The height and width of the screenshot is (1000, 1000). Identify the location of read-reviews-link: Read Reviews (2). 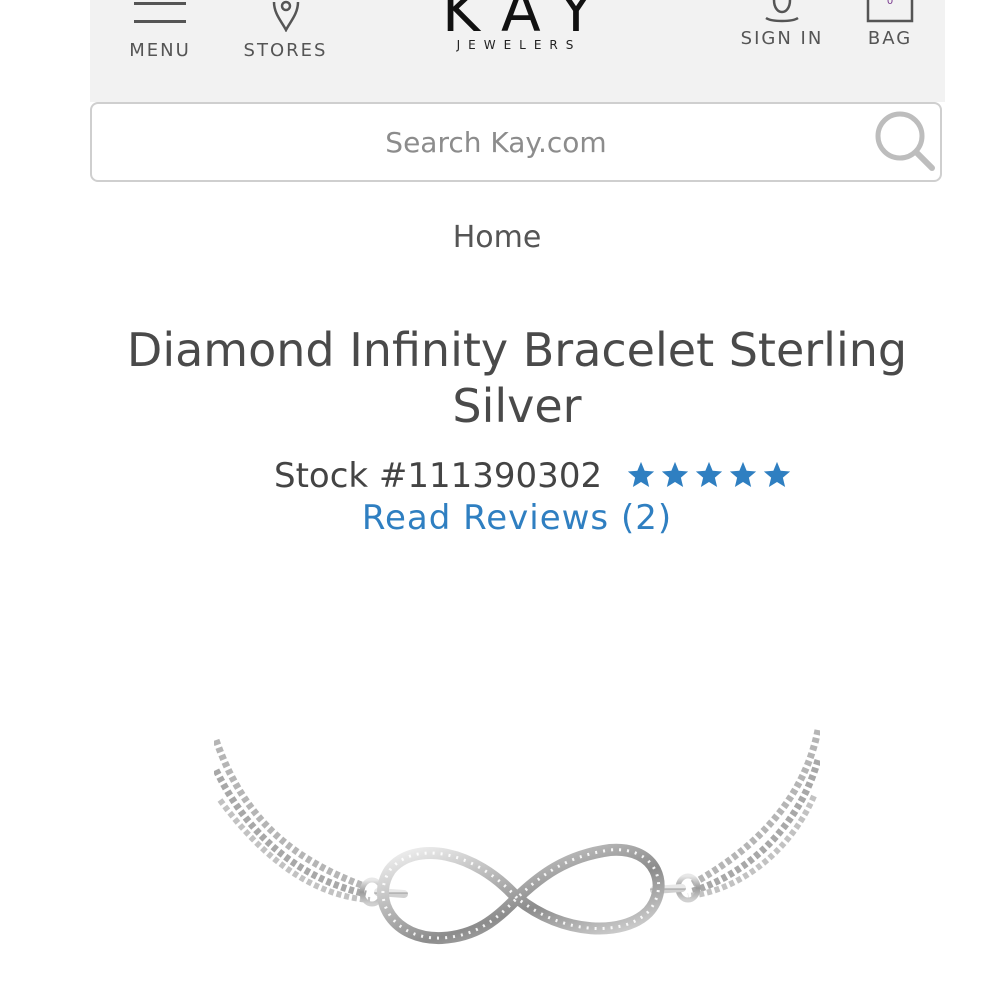
(500, 518).